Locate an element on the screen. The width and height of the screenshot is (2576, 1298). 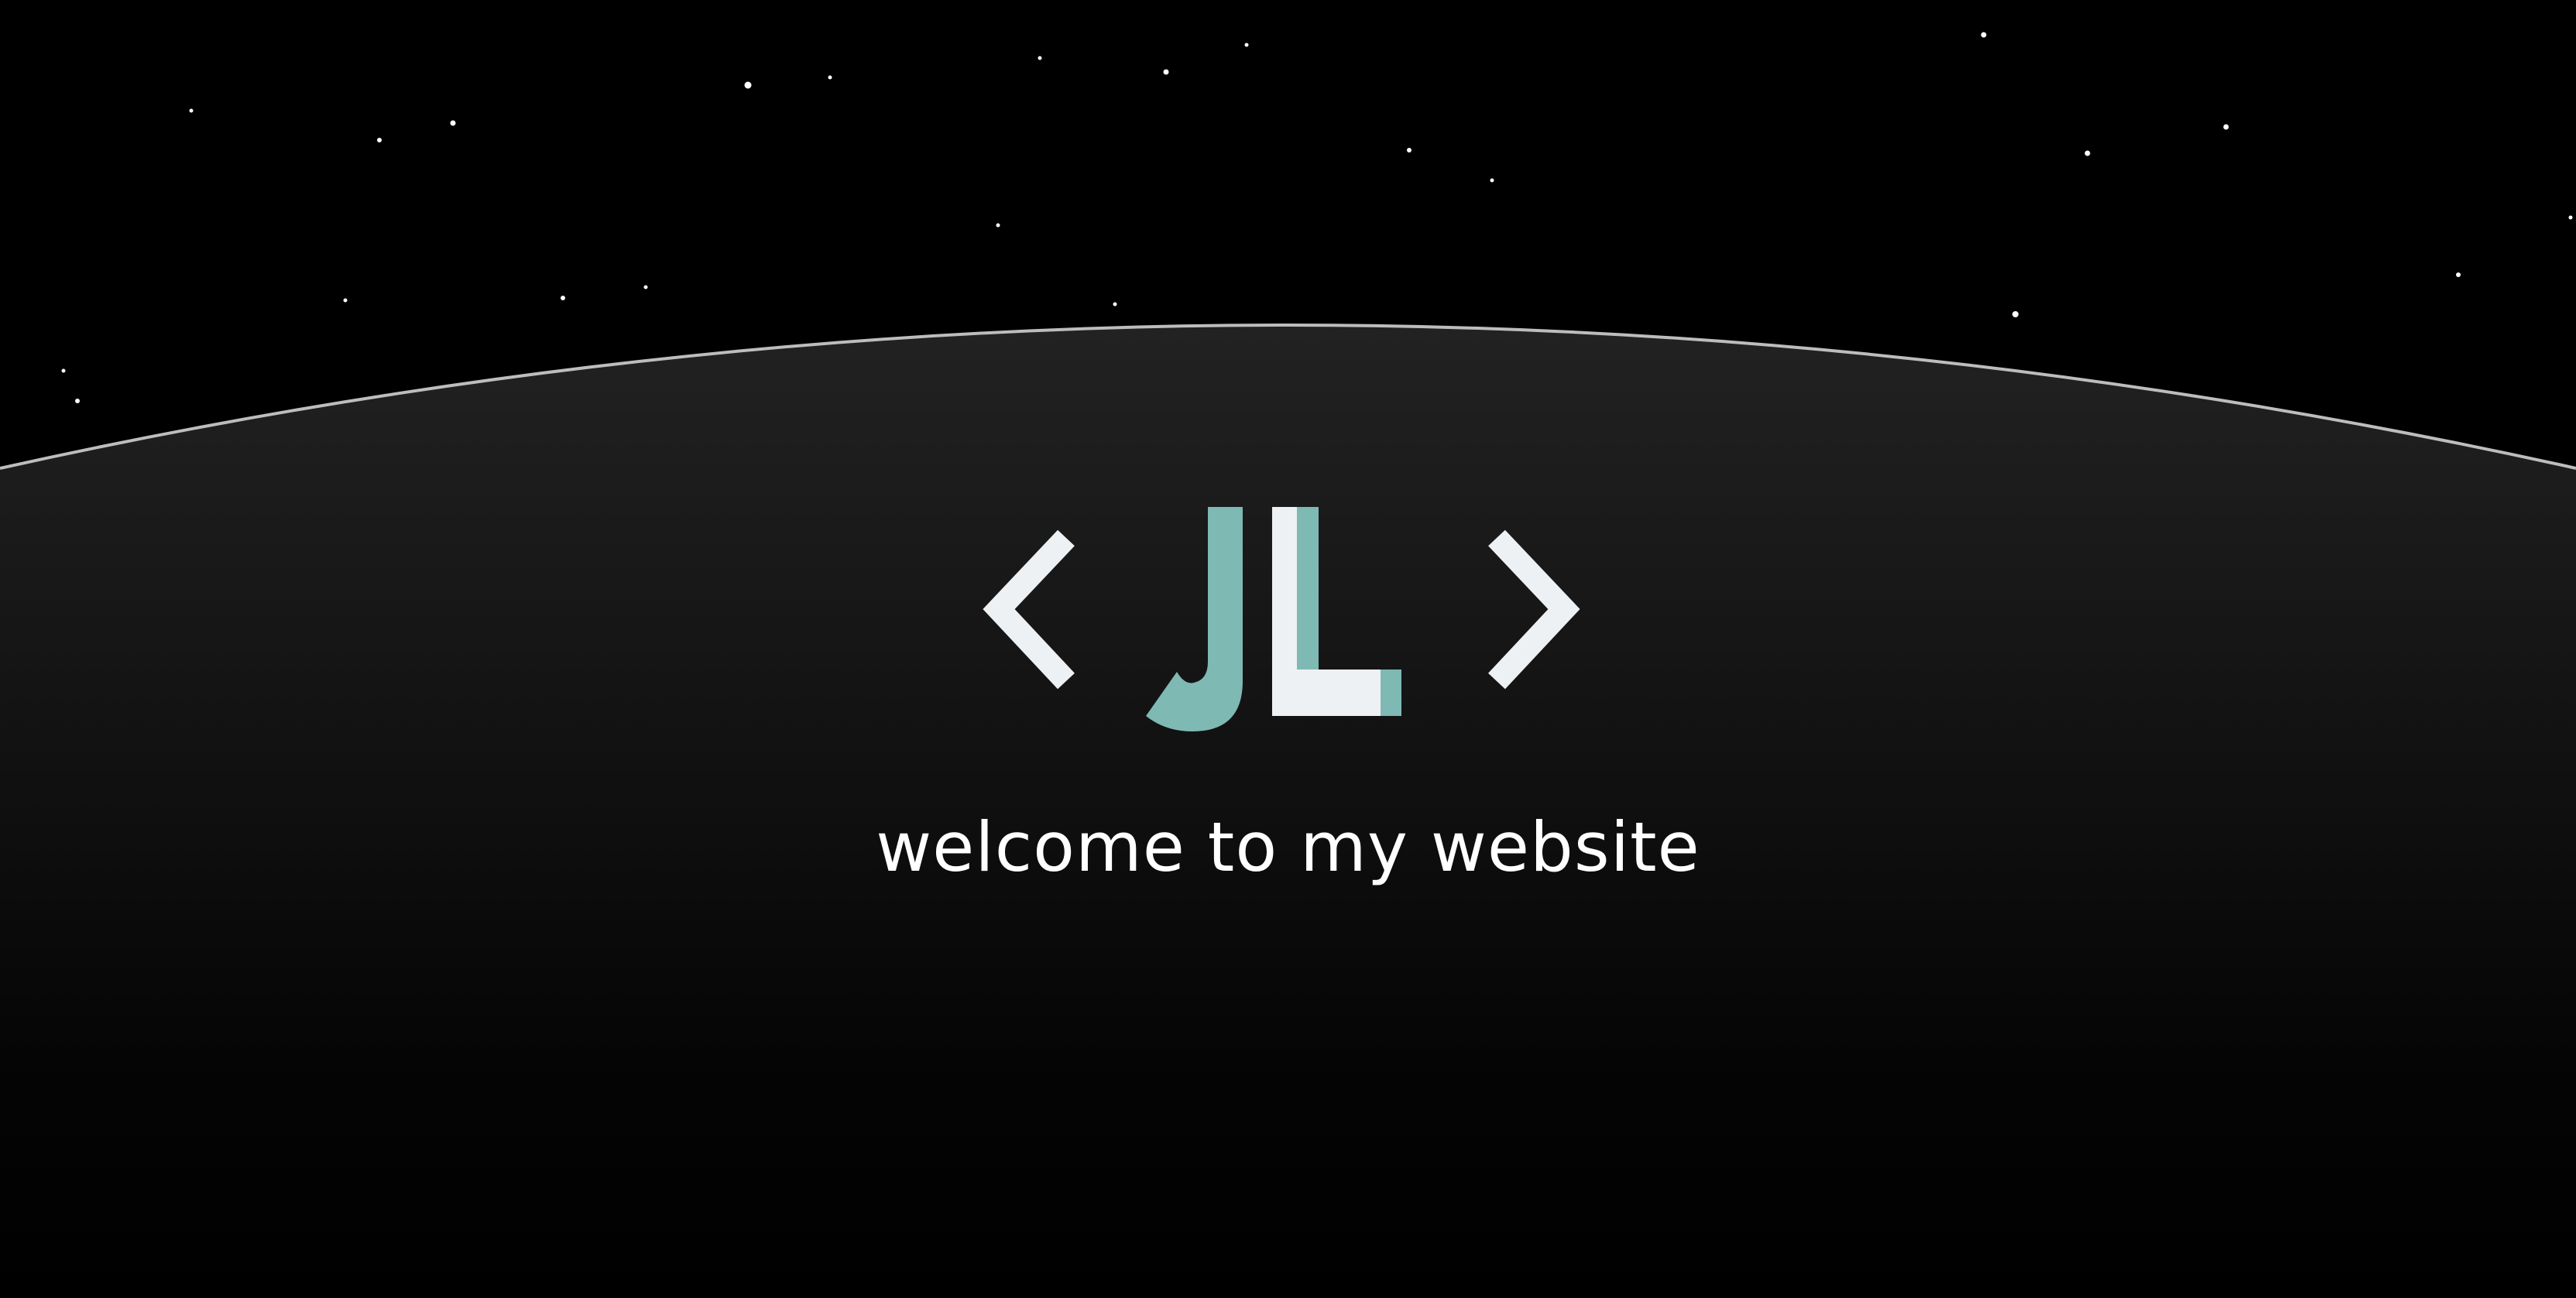
letter-j-mark is located at coordinates (1194, 619).